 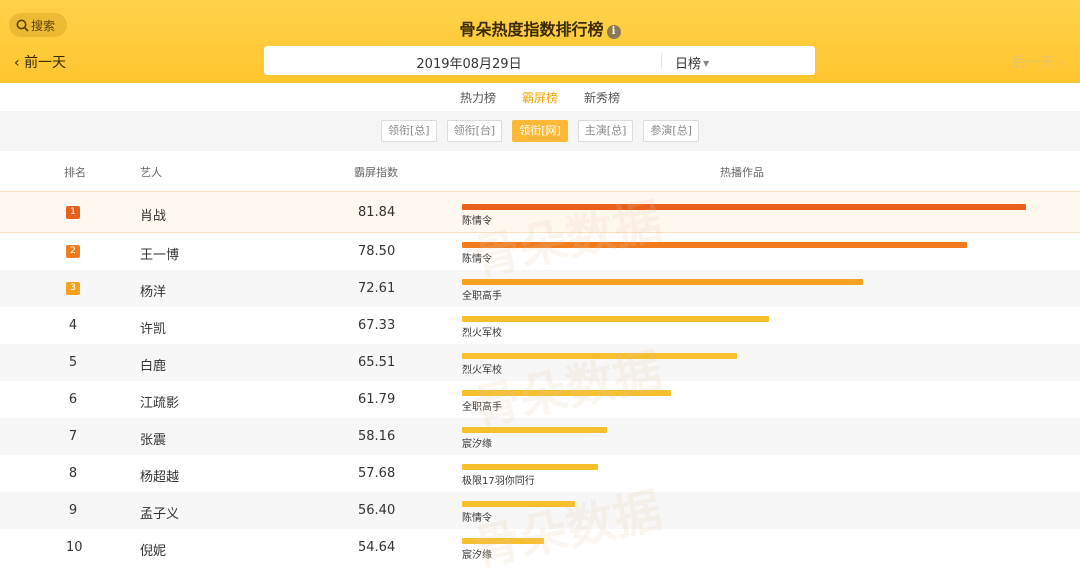 What do you see at coordinates (151, 172) in the screenshot?
I see `col-artist-header: 艺人` at bounding box center [151, 172].